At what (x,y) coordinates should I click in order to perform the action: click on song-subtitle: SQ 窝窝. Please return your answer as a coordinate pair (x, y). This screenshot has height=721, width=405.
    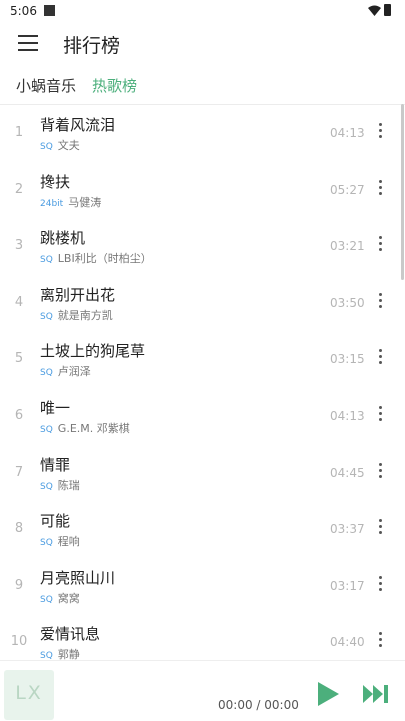
    Looking at the image, I should click on (60, 598).